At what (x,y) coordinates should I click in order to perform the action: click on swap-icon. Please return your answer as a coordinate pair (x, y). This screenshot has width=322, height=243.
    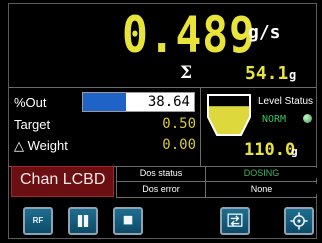
    Looking at the image, I should click on (235, 220).